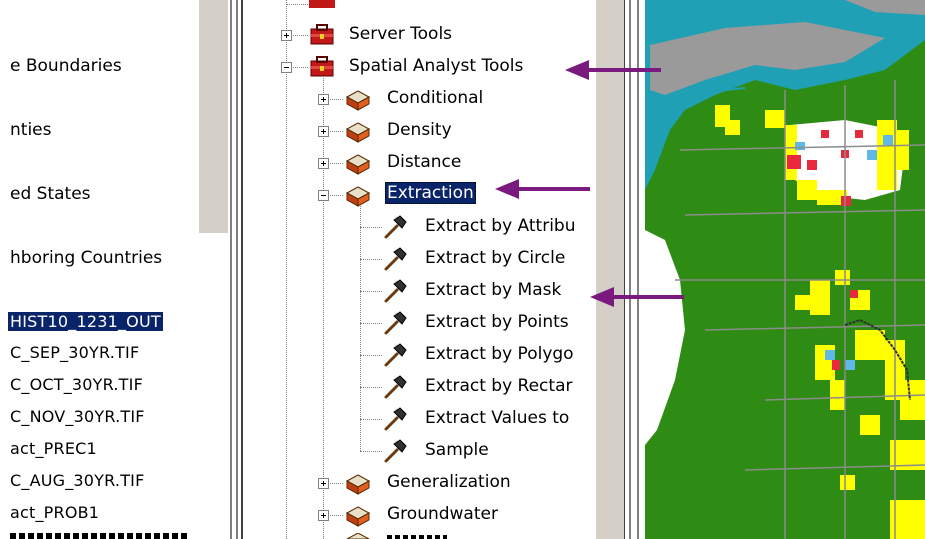 Image resolution: width=925 pixels, height=539 pixels. I want to click on tool-extract-by-mask: Extract by Mask, so click(493, 290).